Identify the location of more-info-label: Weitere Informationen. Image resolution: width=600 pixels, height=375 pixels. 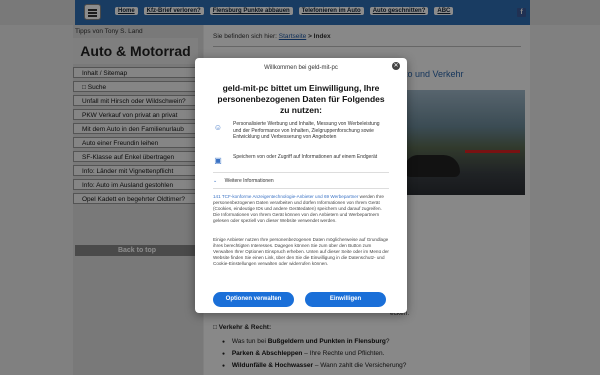
(249, 181).